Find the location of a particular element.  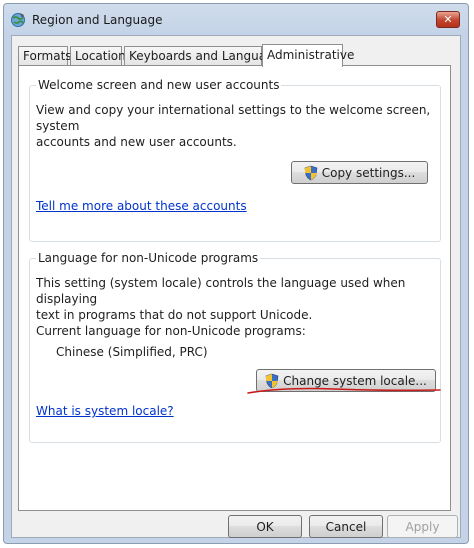

tab-label: Location is located at coordinates (100, 56).